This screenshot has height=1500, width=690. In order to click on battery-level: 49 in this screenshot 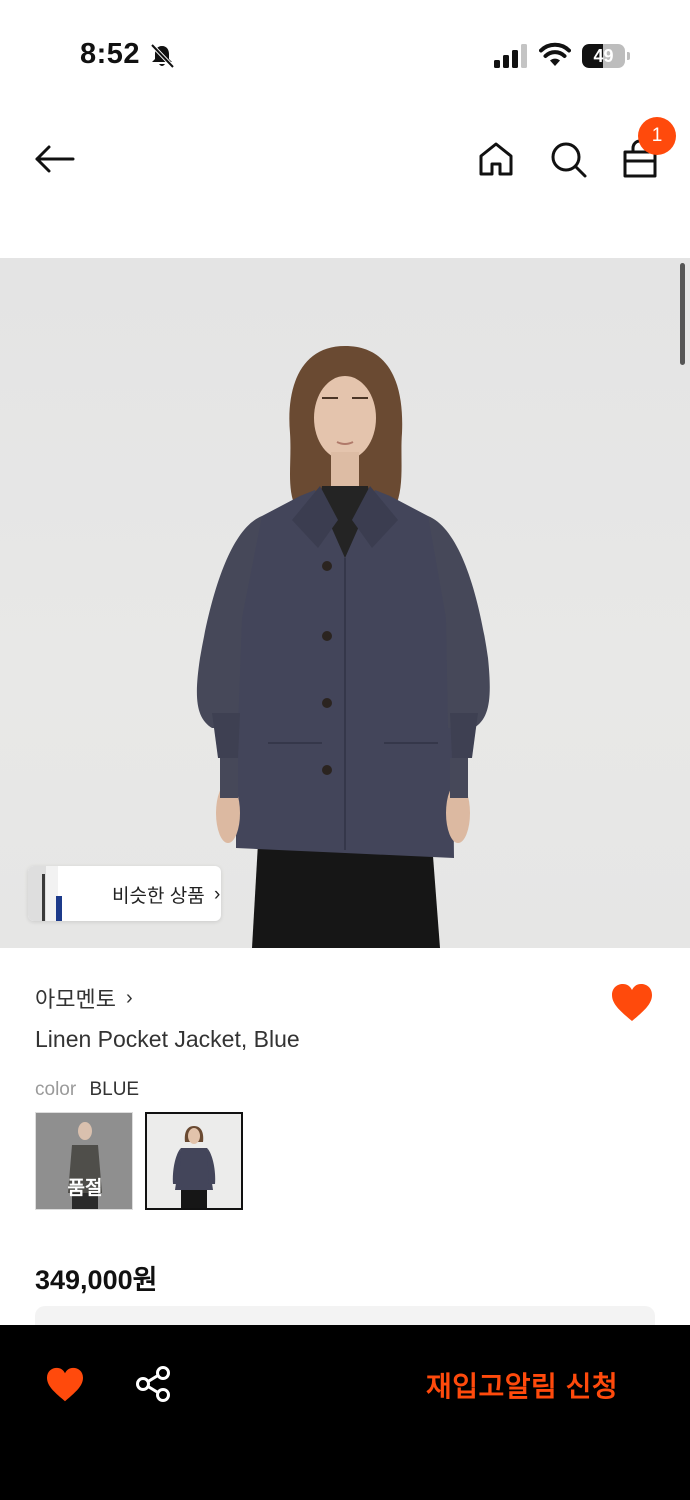, I will do `click(603, 56)`.